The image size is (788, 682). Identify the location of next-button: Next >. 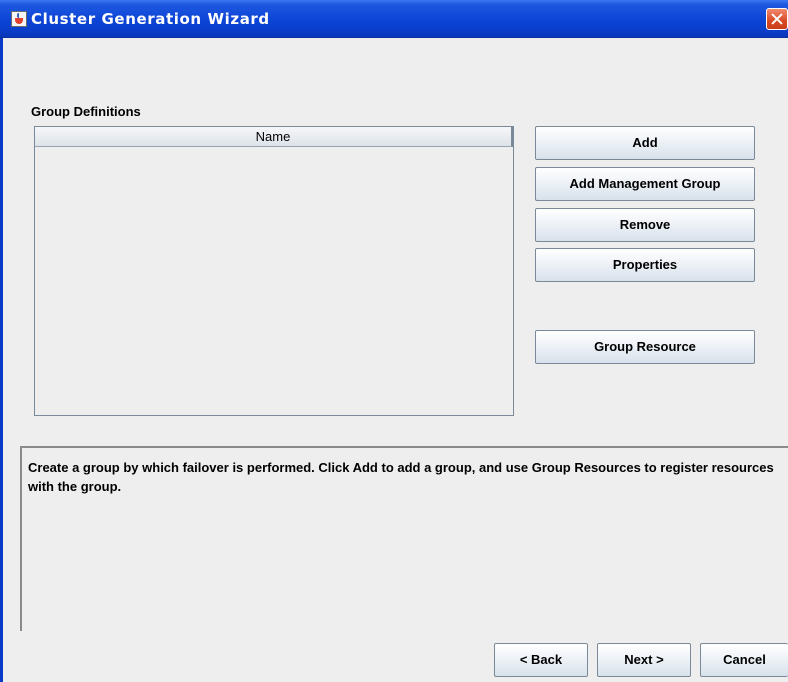
(644, 660).